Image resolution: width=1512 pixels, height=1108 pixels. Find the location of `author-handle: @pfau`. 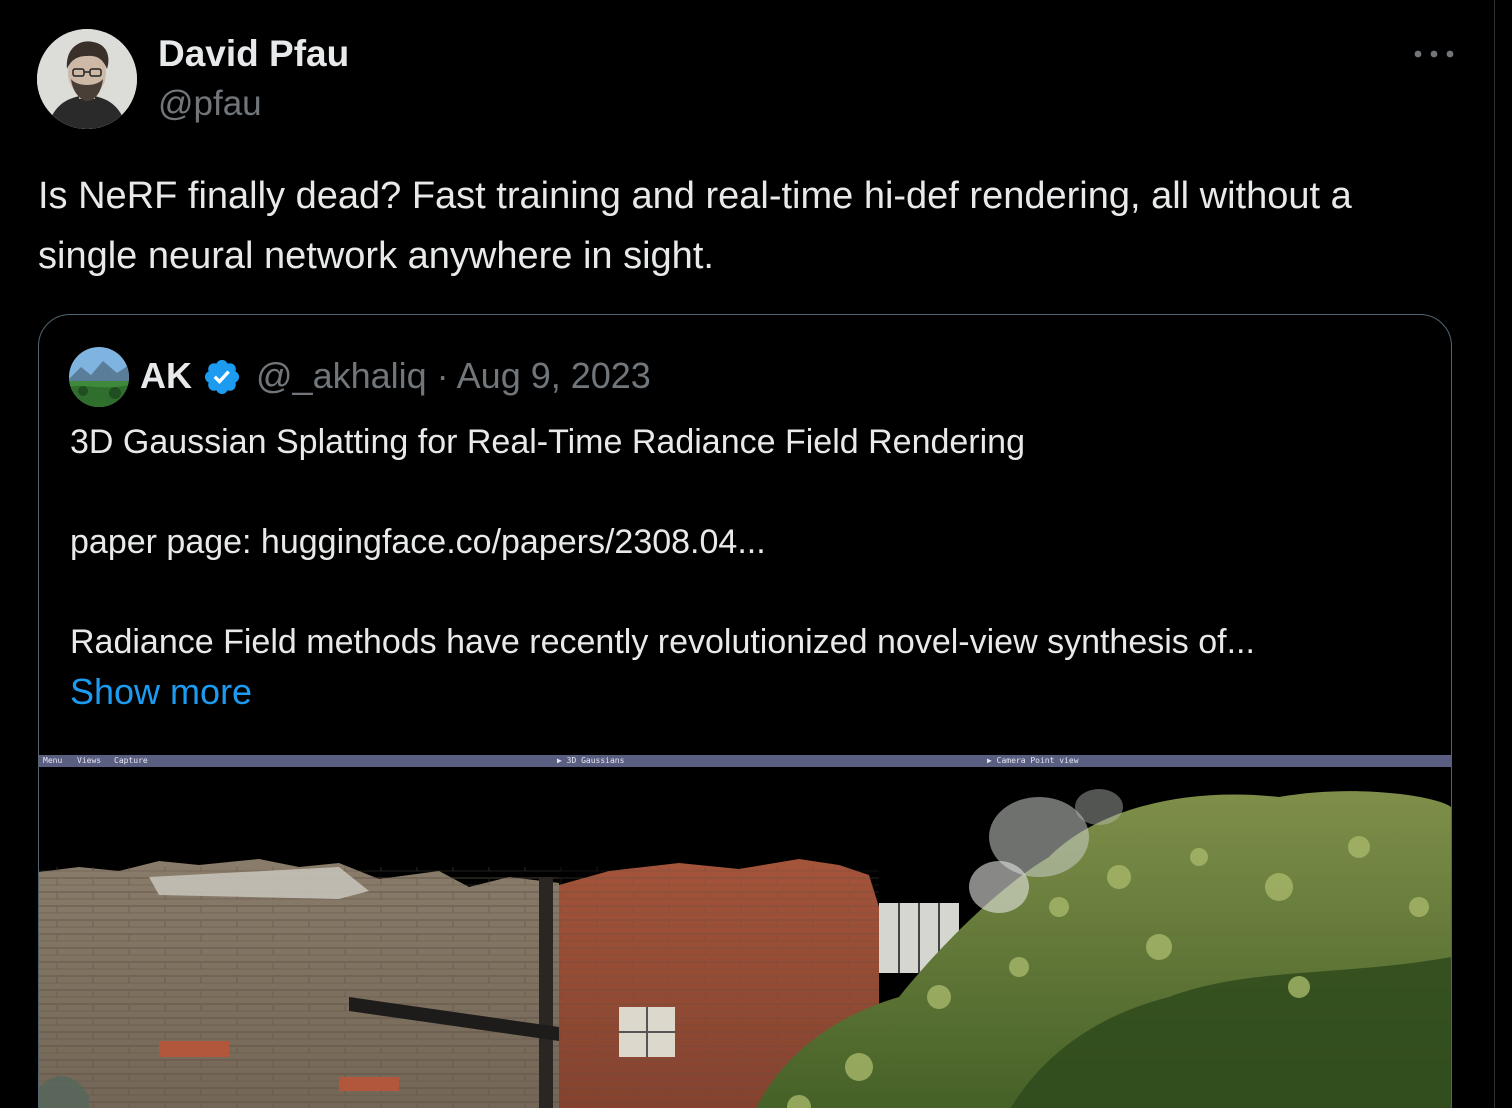

author-handle: @pfau is located at coordinates (210, 104).